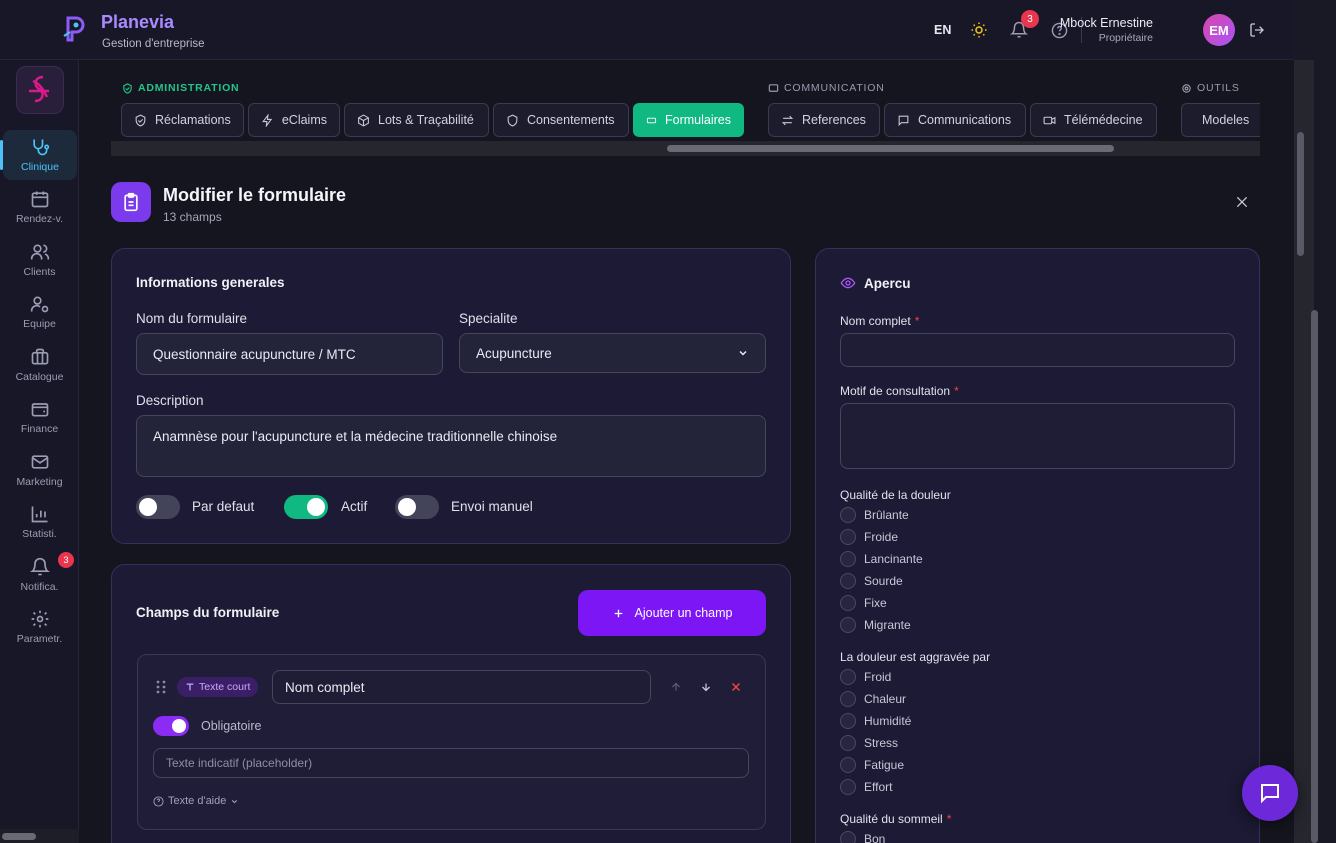  Describe the element at coordinates (895, 495) in the screenshot. I see `preview-question-label: Qualité de la douleur` at that location.